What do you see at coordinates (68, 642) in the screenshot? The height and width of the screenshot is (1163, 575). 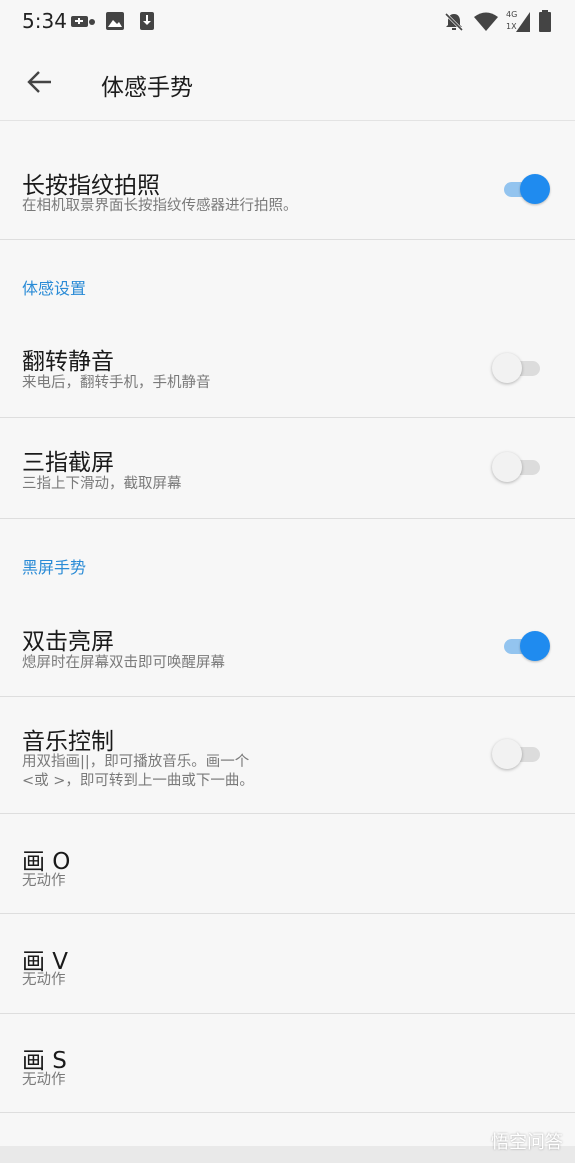 I see `setting-title: 双击亮屏` at bounding box center [68, 642].